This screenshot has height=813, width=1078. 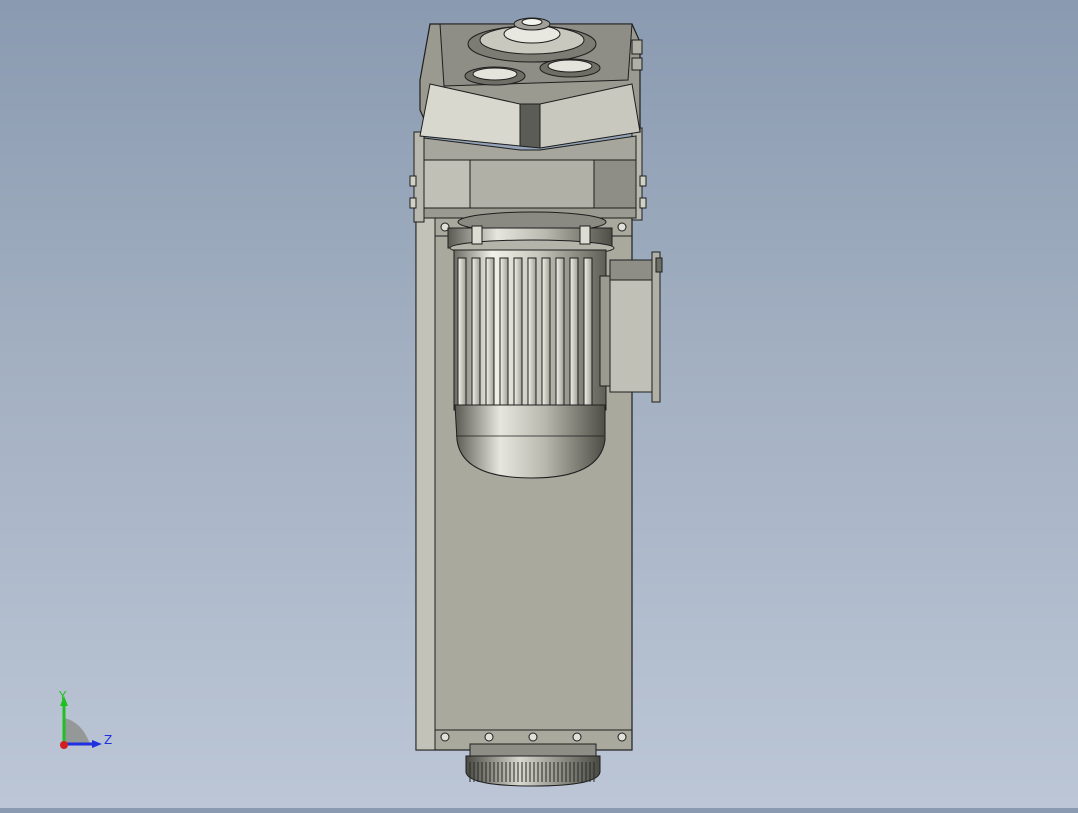 I want to click on output-gear, so click(x=533, y=765).